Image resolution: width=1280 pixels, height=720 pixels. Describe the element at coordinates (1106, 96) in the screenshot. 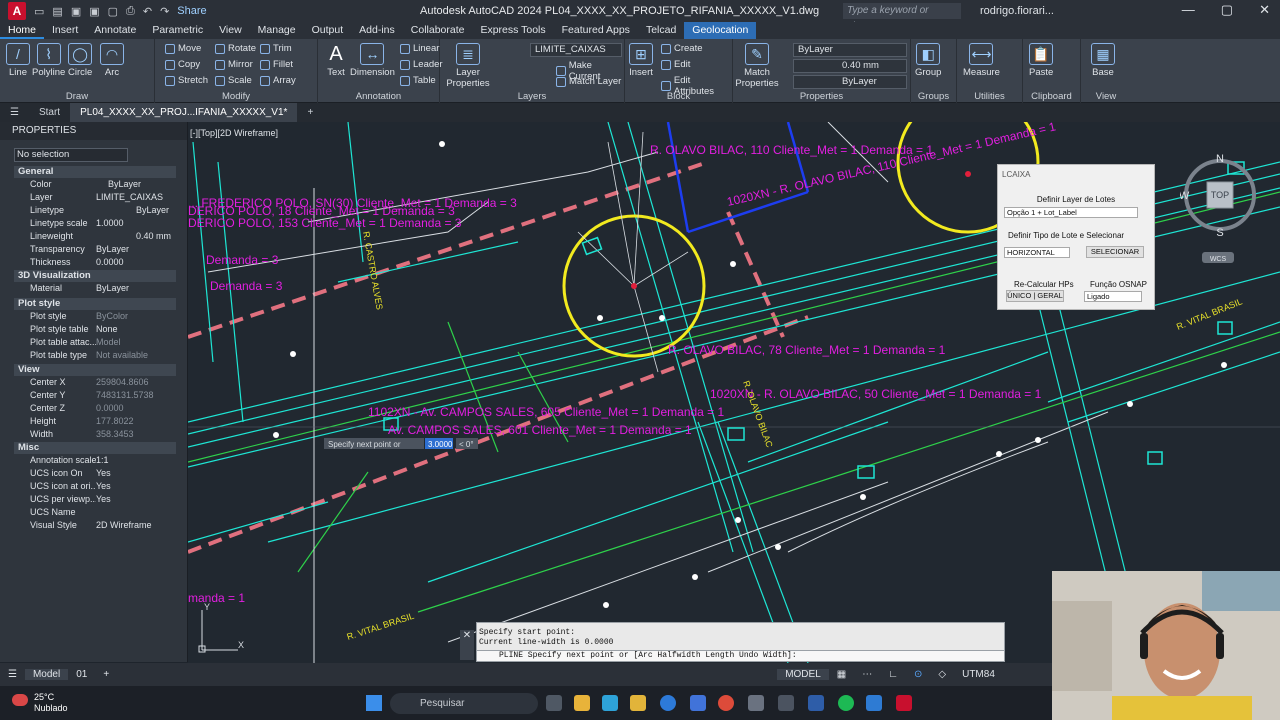

I see `view-panel-title: View` at that location.